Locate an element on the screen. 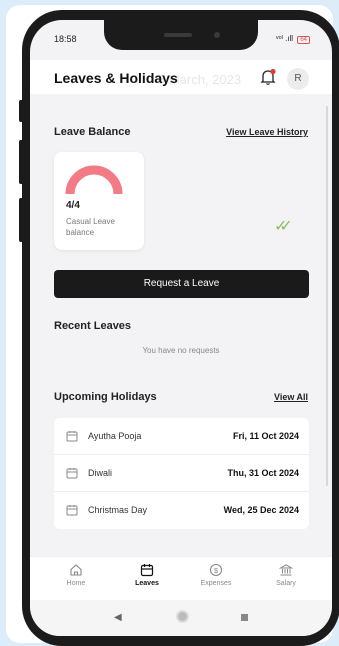 Image resolution: width=339 pixels, height=646 pixels. tab-home: Home is located at coordinates (76, 575).